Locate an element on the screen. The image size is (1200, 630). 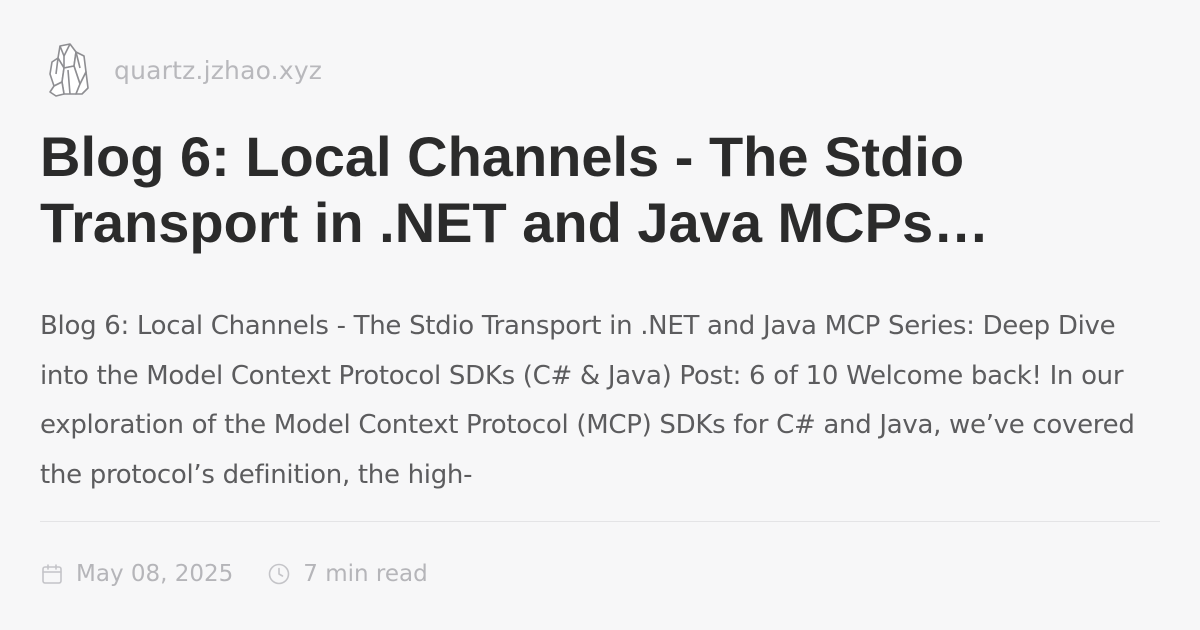
site-url: quartz.jzhao.xyz is located at coordinates (218, 70).